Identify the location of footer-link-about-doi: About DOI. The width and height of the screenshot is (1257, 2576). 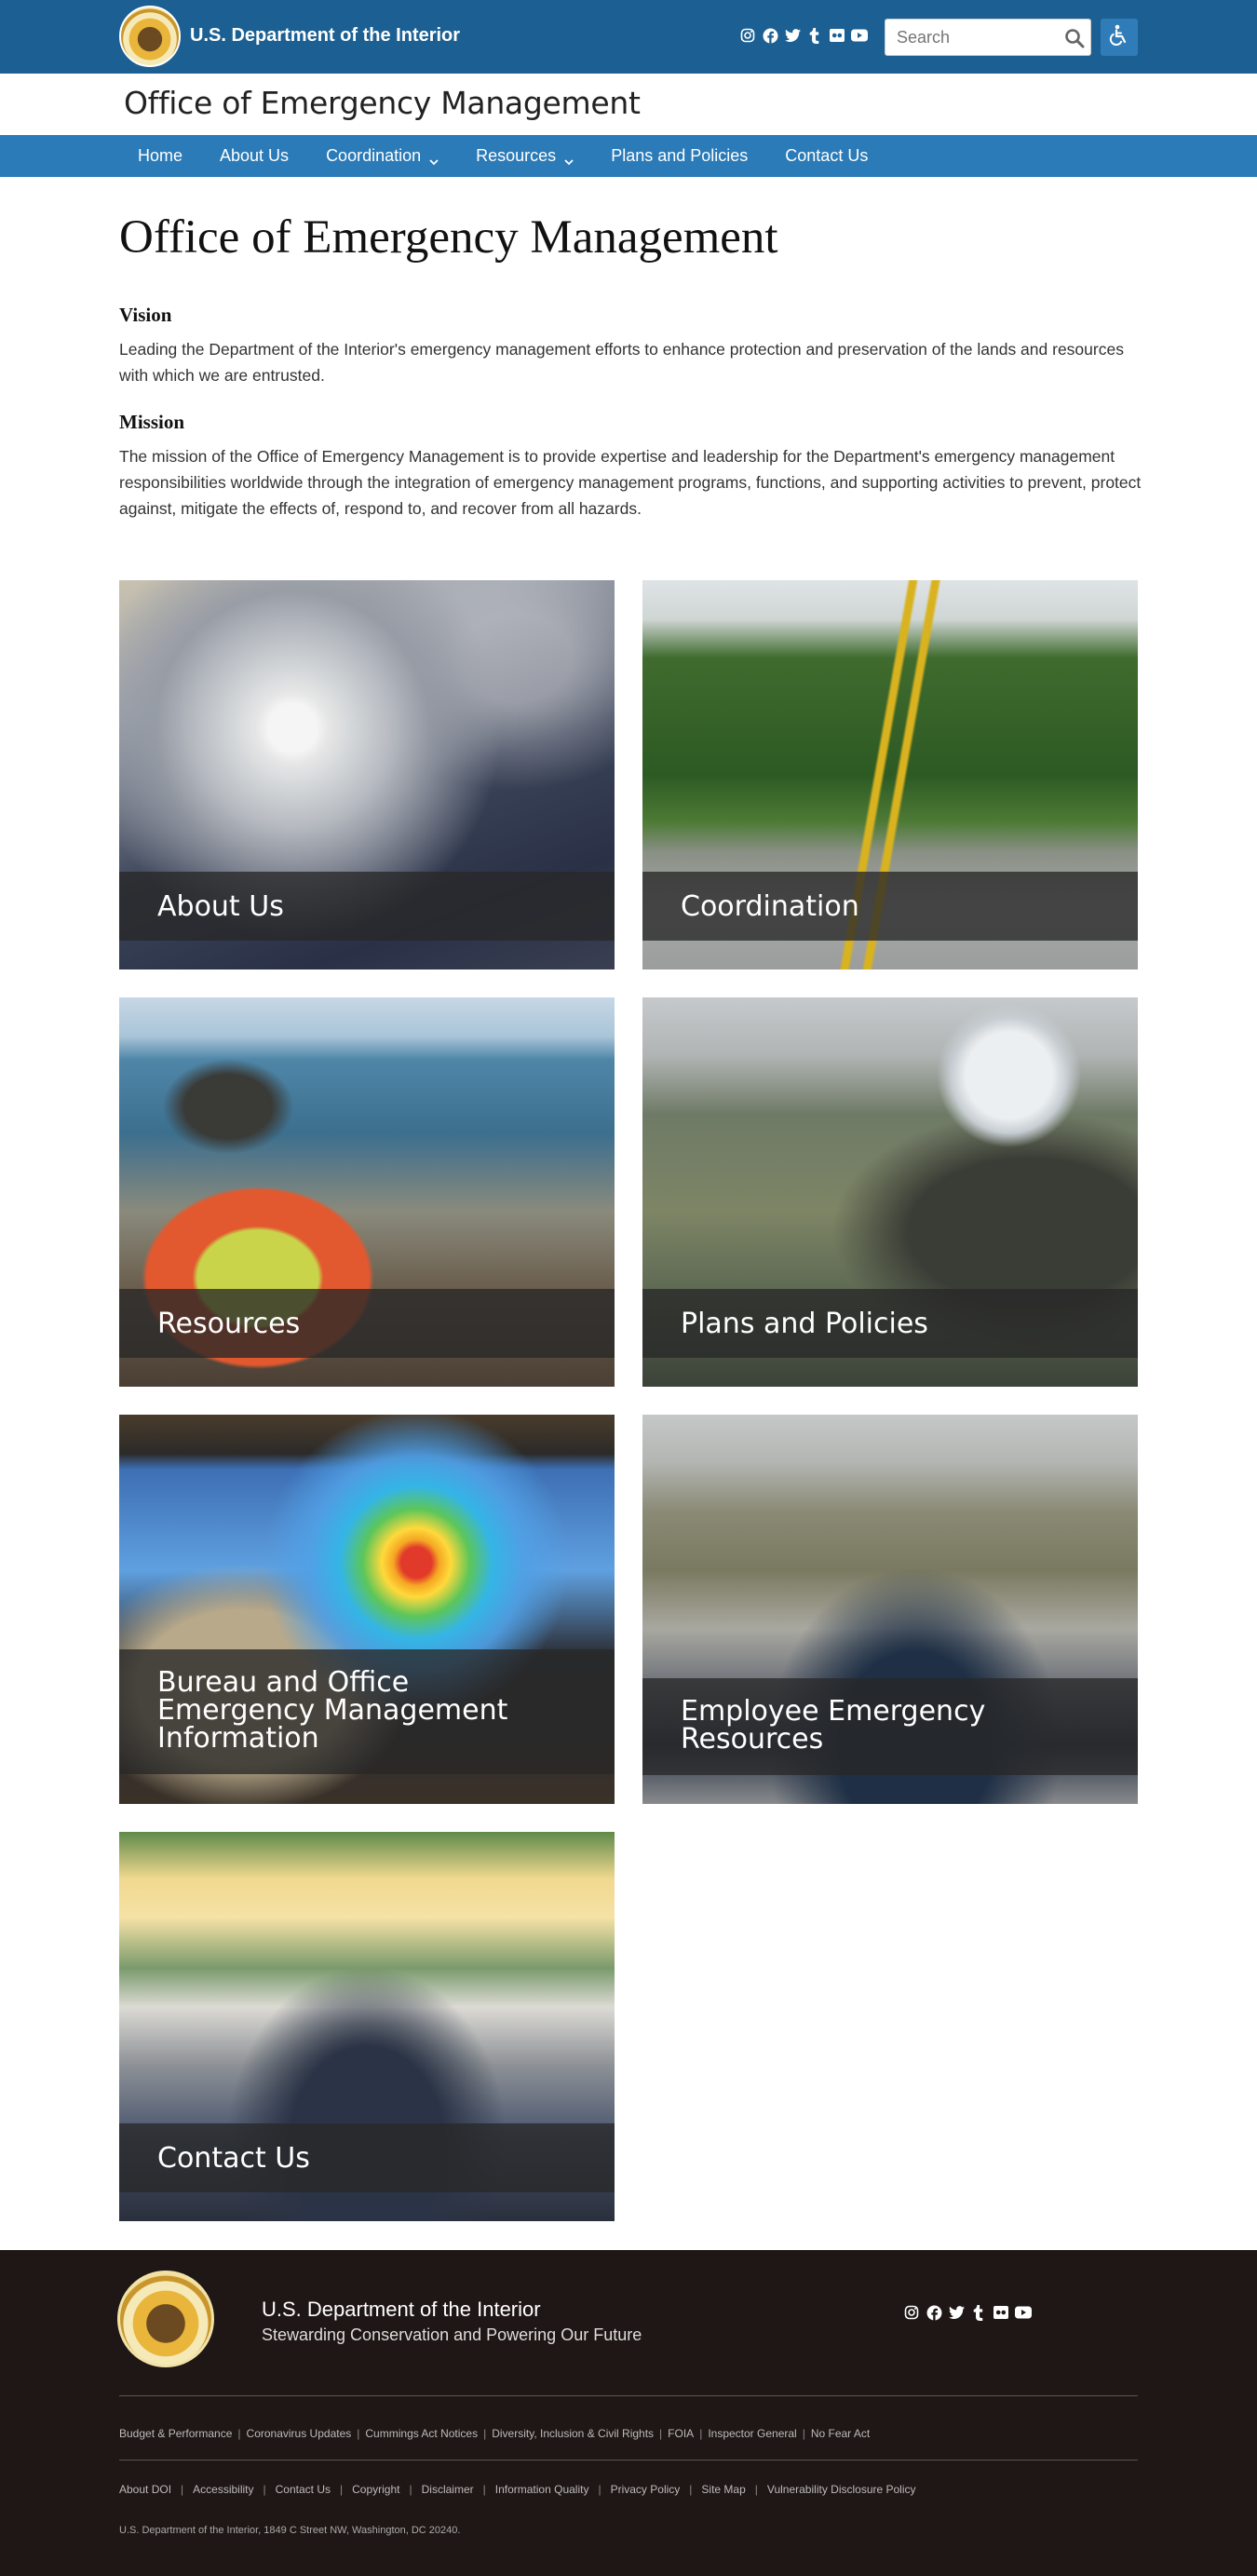
(145, 2489).